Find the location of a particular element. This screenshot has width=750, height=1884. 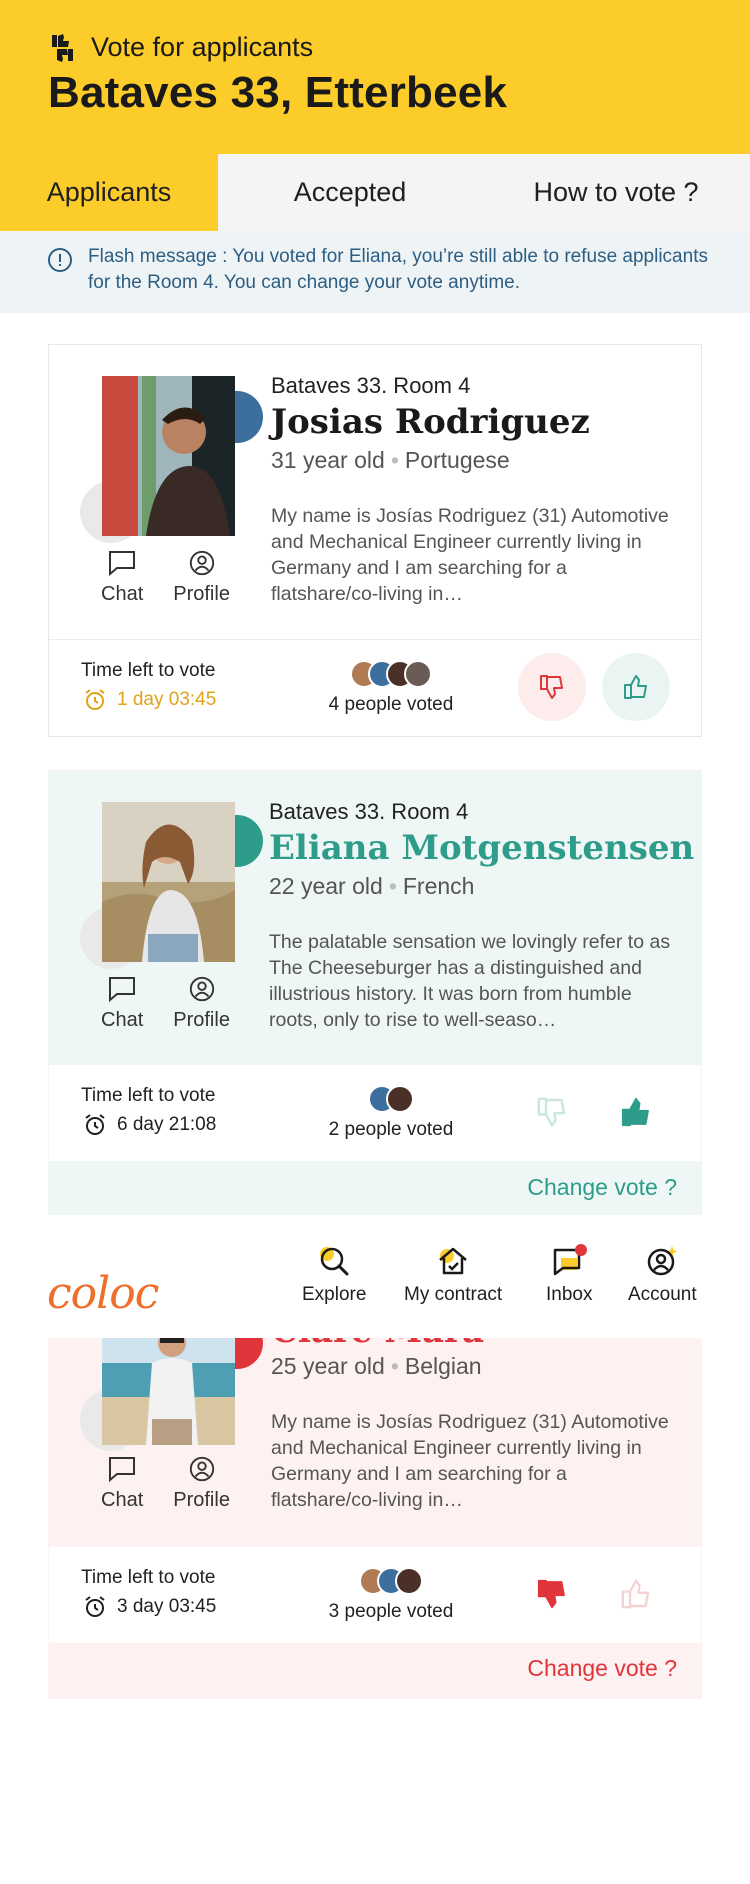

header-subtitle: Vote for applicants is located at coordinates (181, 47).